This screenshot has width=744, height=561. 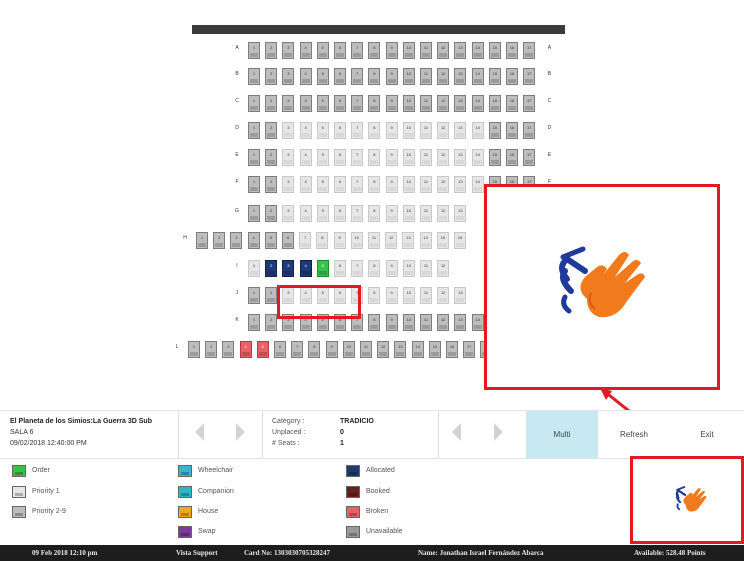 I want to click on refresh-button: Refresh, so click(x=634, y=434).